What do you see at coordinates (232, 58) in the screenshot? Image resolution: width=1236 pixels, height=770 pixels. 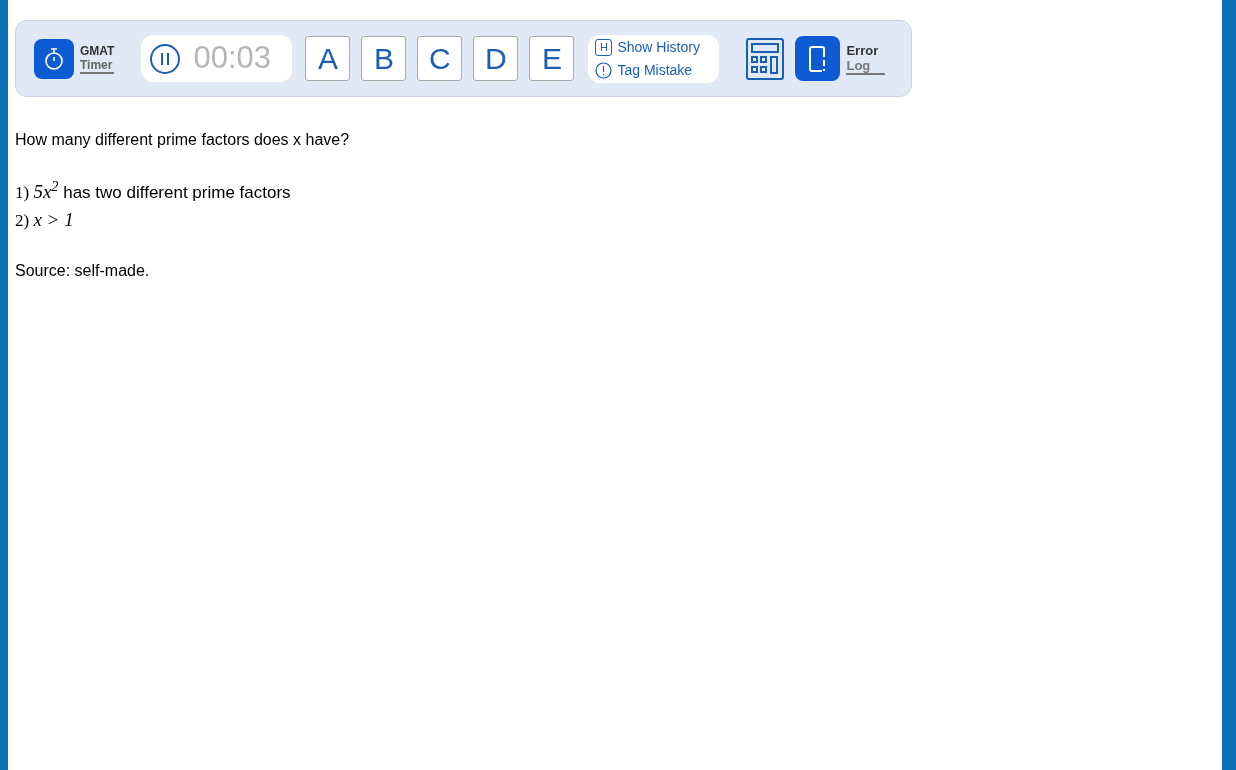 I see `elapsed-time: 00:03` at bounding box center [232, 58].